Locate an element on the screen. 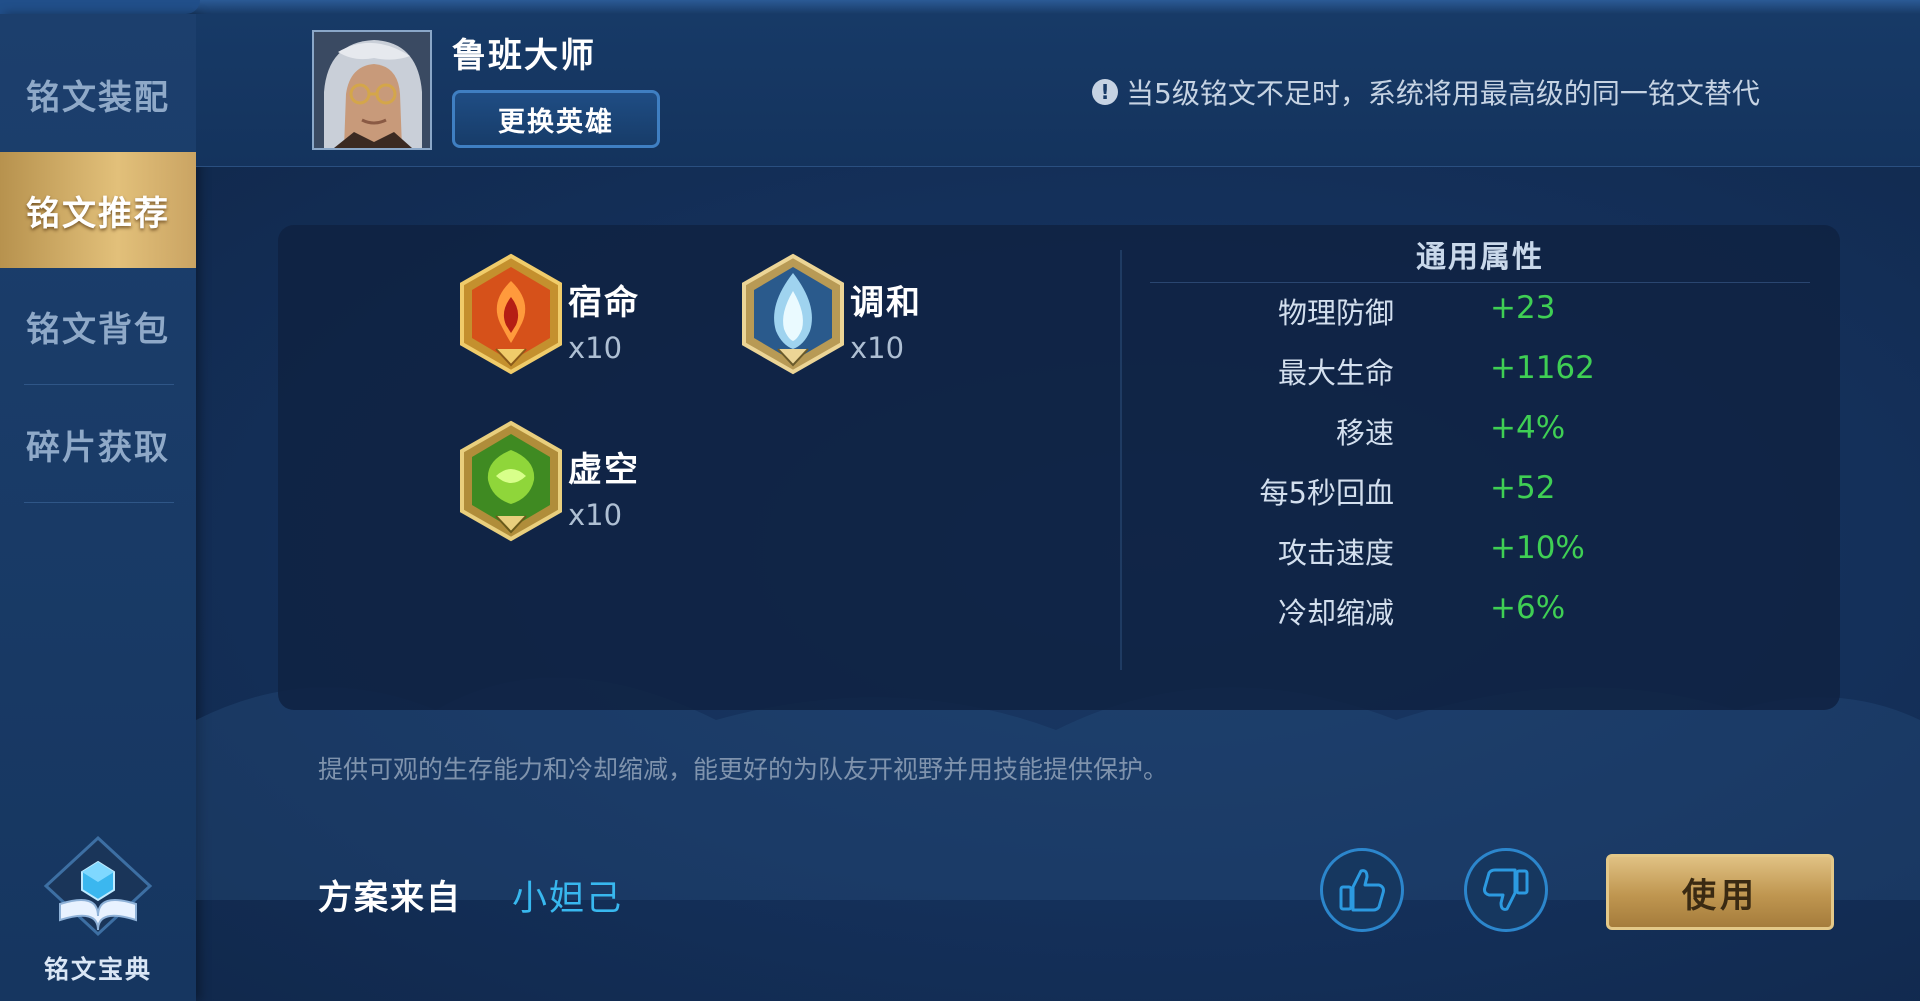  void-rune-icon is located at coordinates (511, 481).